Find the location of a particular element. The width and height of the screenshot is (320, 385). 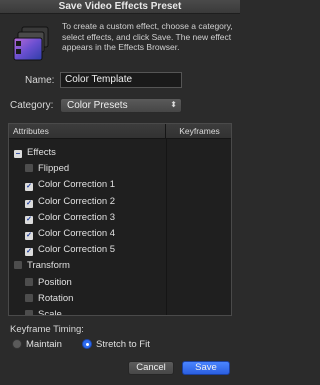

radio-off-icon is located at coordinates (17, 344).